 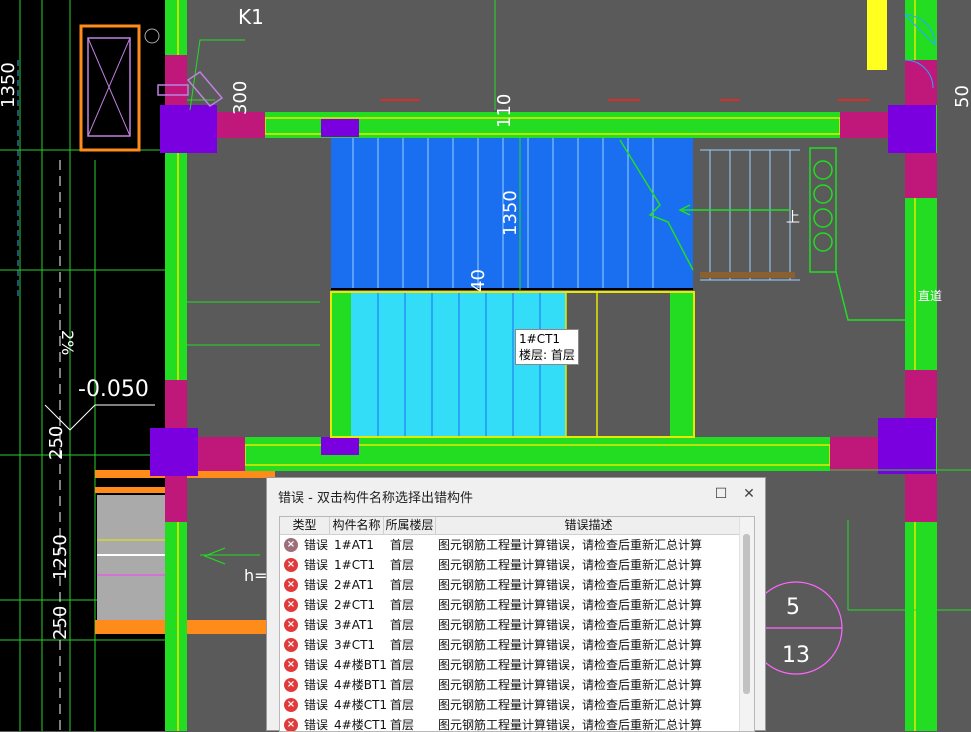 What do you see at coordinates (354, 585) in the screenshot?
I see `cell-name: 2#AT1` at bounding box center [354, 585].